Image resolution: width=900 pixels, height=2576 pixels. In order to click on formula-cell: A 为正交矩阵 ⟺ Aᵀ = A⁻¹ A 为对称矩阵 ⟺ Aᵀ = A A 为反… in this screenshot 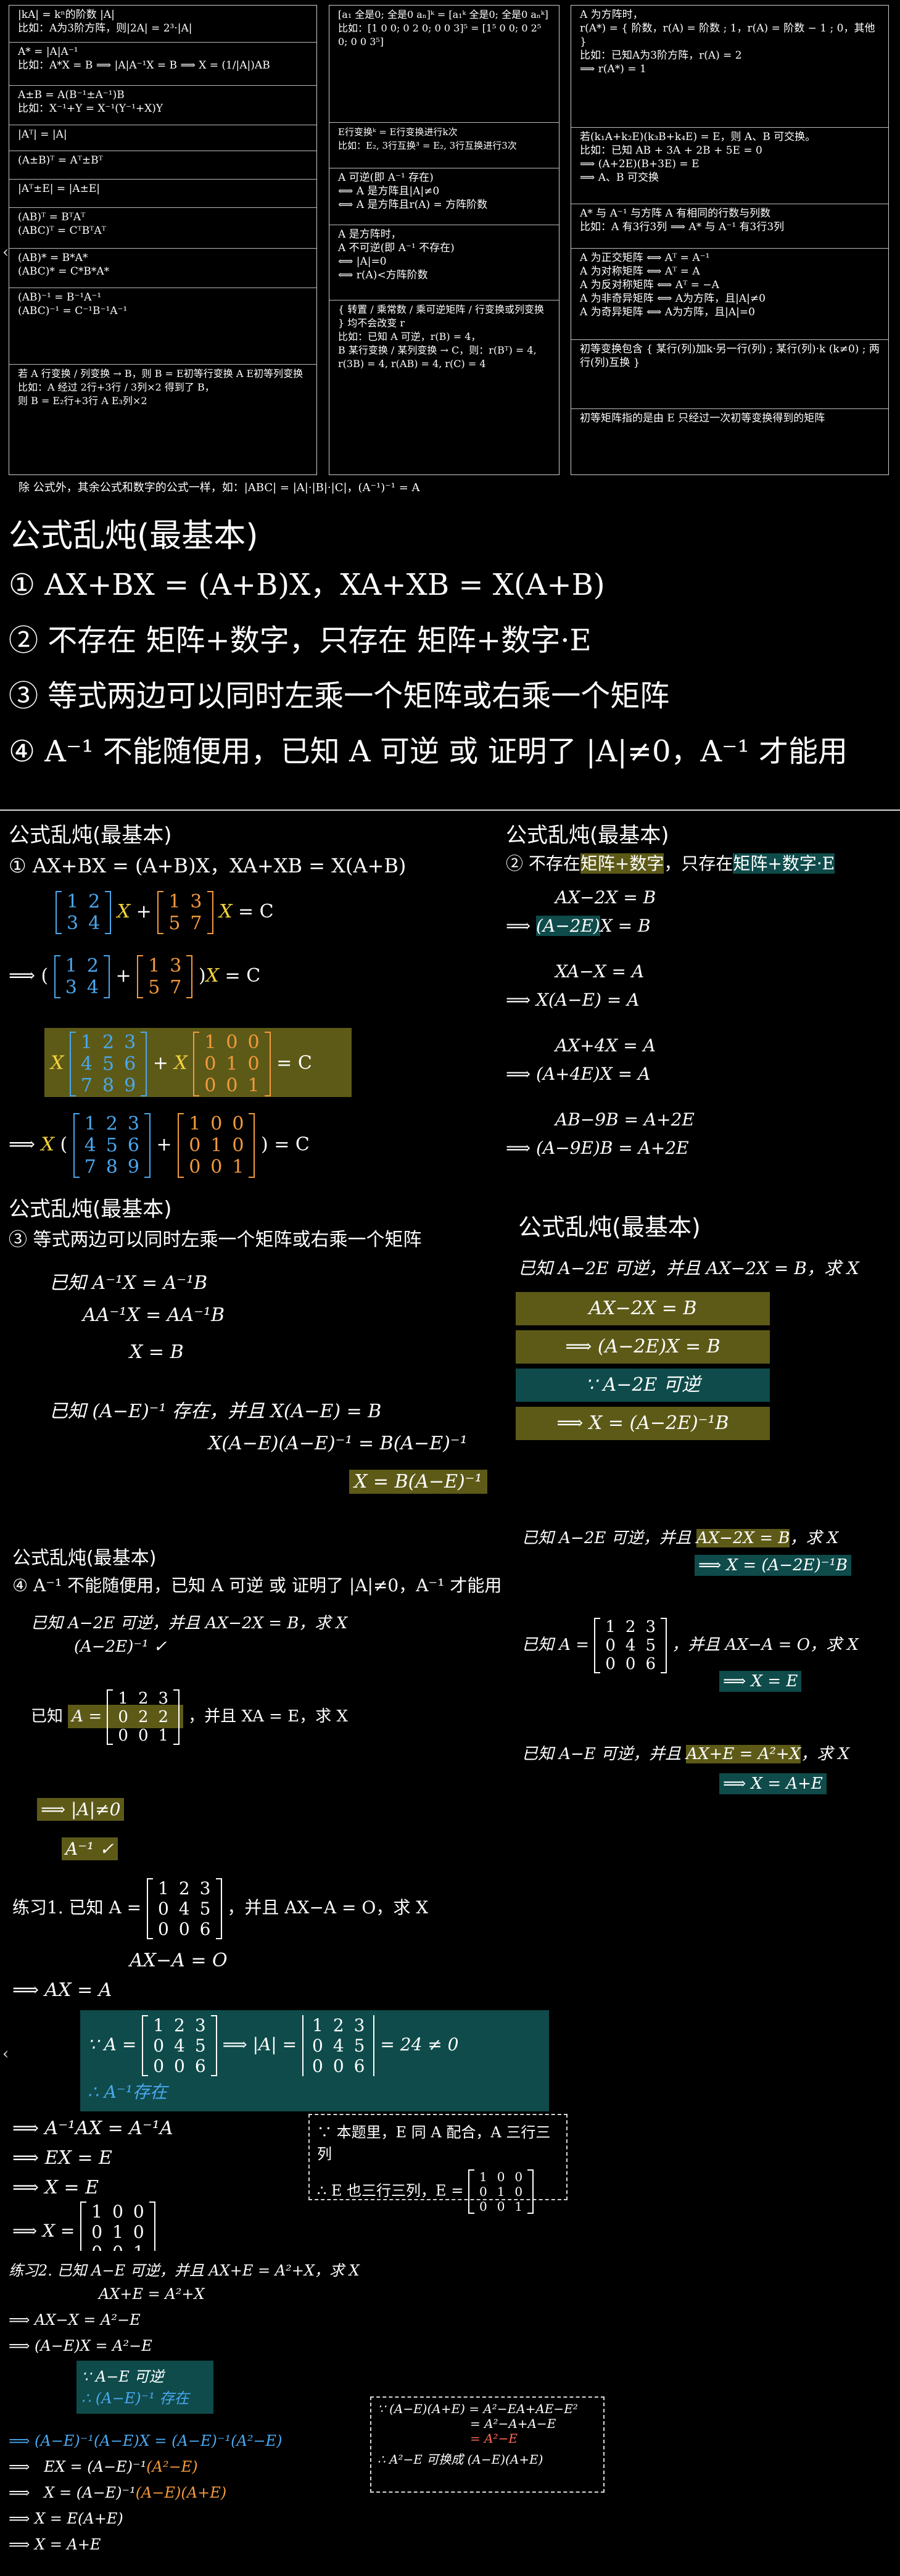, I will do `click(729, 294)`.